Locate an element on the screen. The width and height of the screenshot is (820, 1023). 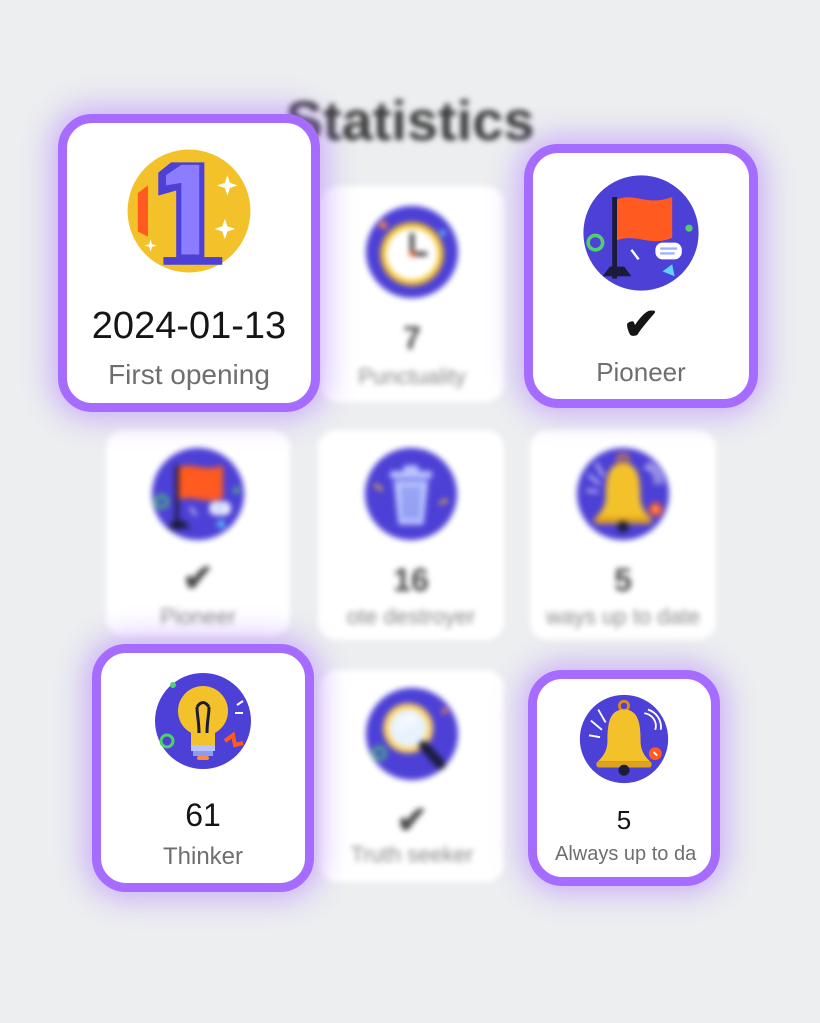
stat-card-pioneer: ✔ Pioneer is located at coordinates (198, 533).